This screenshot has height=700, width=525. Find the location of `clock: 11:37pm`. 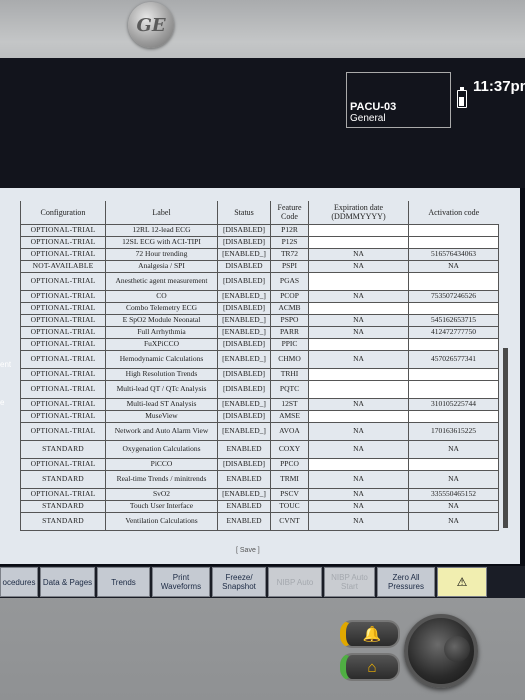

clock: 11:37pm is located at coordinates (499, 86).